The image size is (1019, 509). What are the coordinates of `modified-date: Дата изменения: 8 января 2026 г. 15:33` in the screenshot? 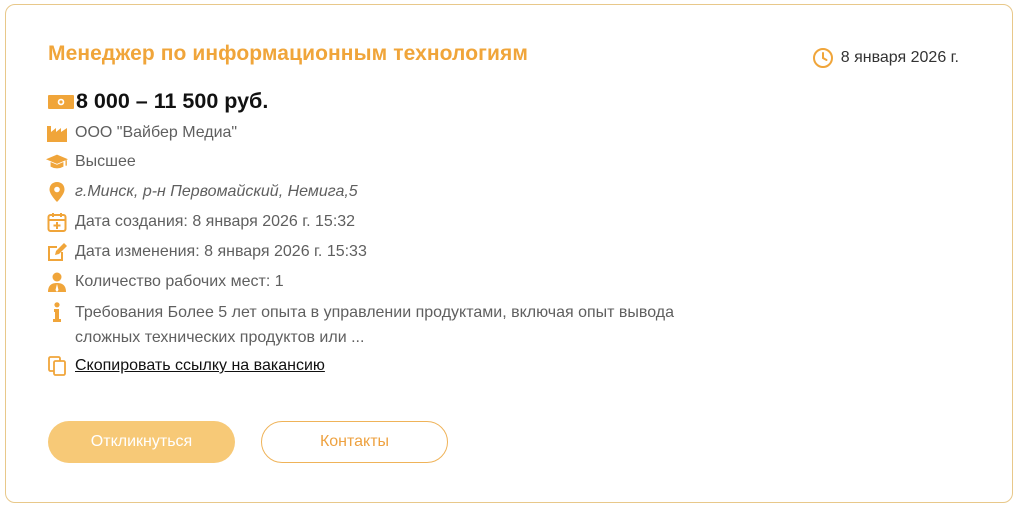 It's located at (221, 251).